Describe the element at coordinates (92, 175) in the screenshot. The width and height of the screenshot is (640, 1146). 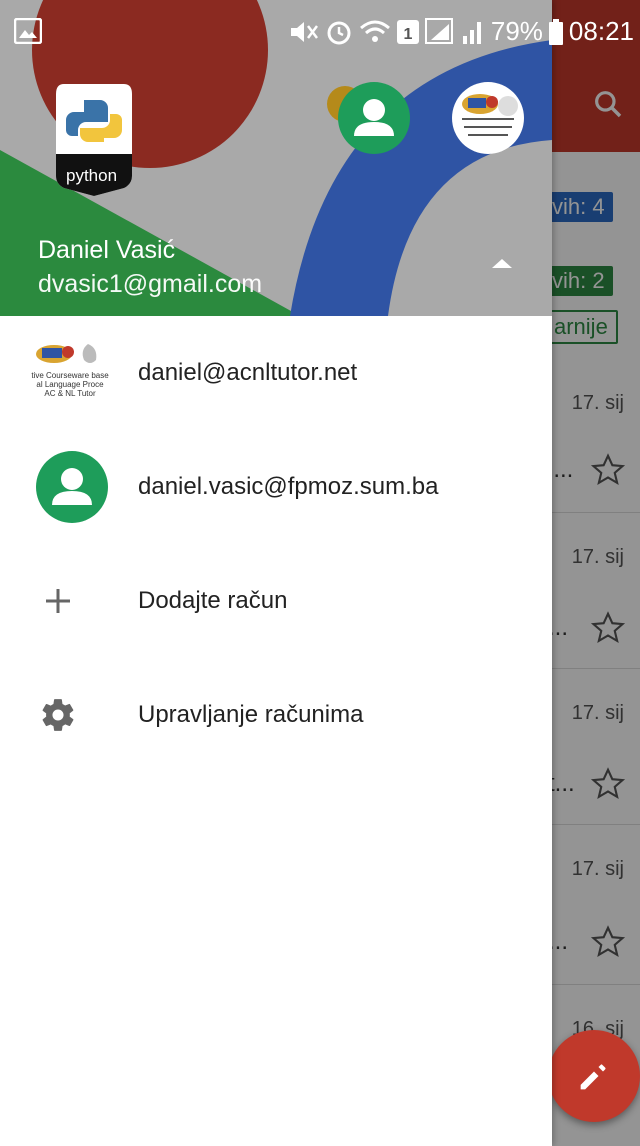
I see `python-avatar-label: python` at that location.